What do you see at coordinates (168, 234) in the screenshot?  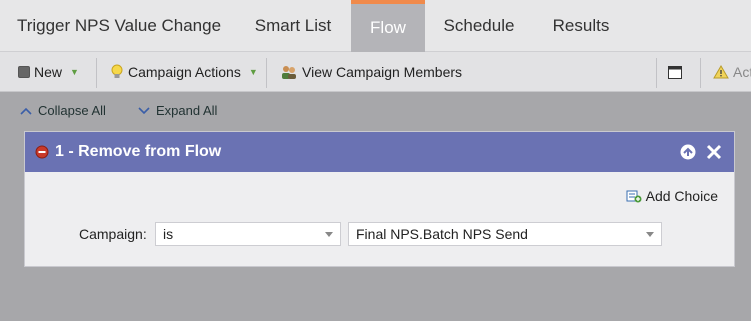 I see `operator-select-value: is` at bounding box center [168, 234].